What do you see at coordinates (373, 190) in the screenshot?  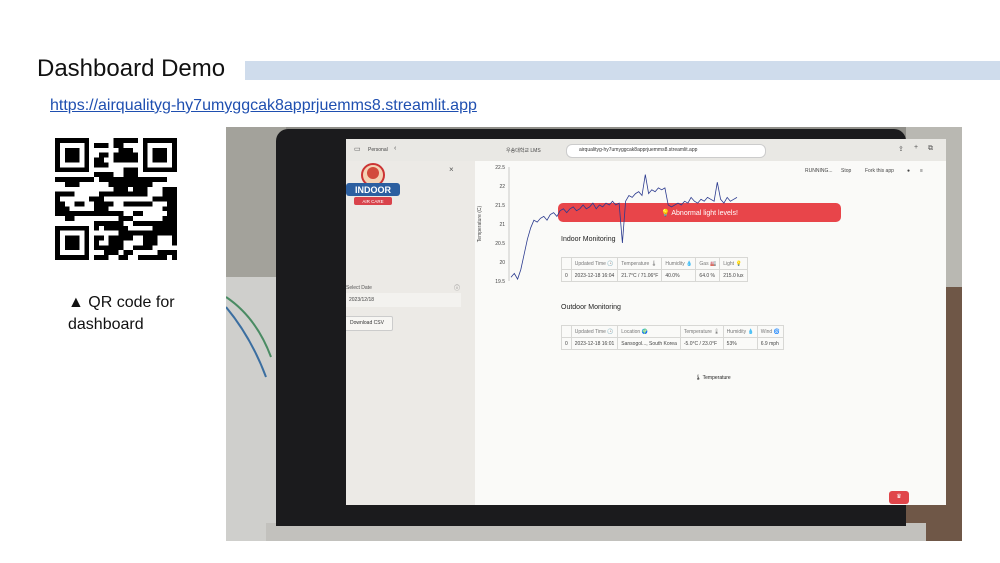 I see `logo-text: INDOOR` at bounding box center [373, 190].